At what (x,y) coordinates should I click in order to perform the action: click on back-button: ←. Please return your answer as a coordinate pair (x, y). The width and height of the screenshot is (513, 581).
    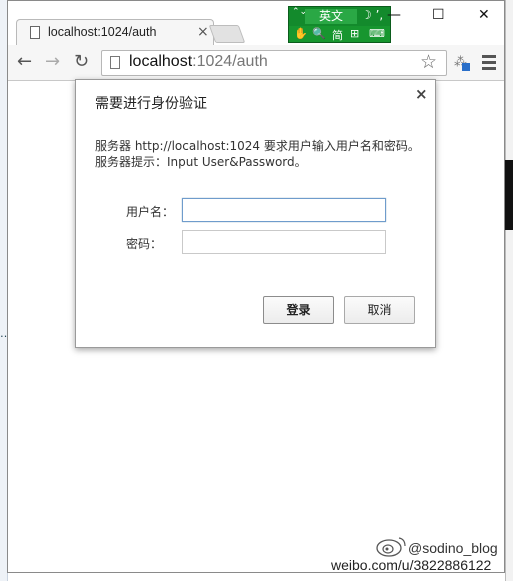
    Looking at the image, I should click on (24, 61).